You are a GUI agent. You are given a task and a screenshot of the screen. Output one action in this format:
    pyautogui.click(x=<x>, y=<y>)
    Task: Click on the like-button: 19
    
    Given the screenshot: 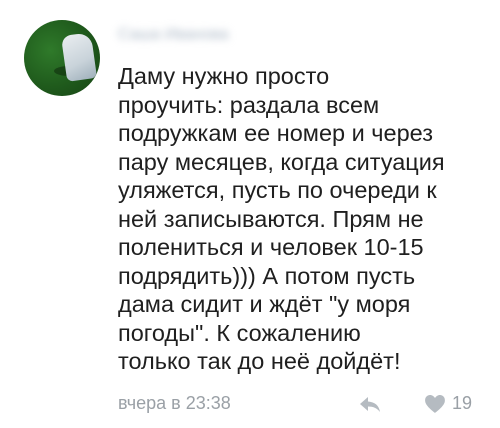 What is the action you would take?
    pyautogui.click(x=452, y=403)
    